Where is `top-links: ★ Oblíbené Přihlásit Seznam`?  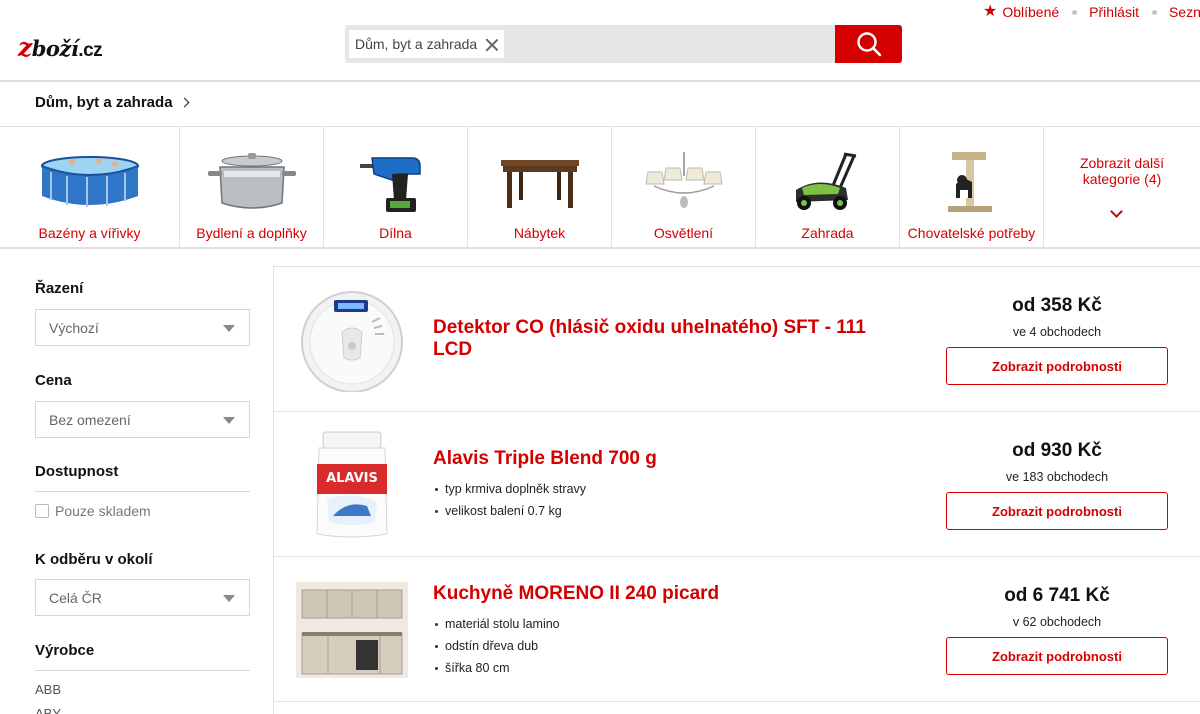
top-links: ★ Oblíbené Přihlásit Seznam is located at coordinates (1091, 12).